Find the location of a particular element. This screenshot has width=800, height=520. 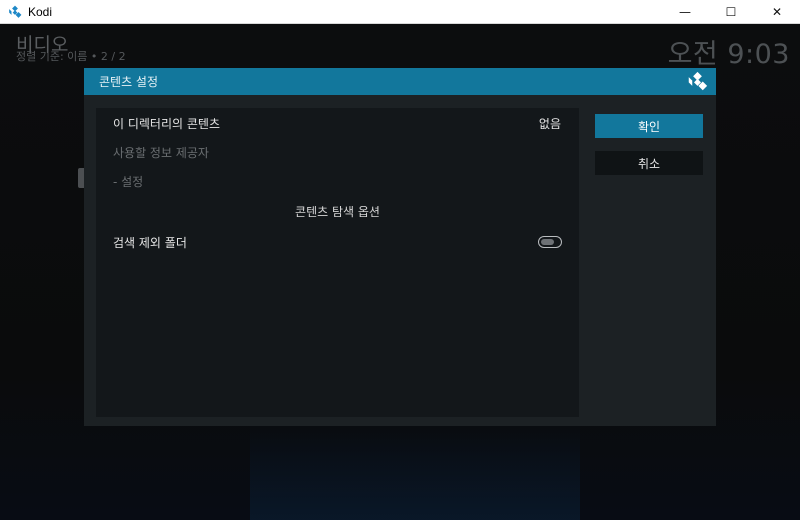

window-title: Kodi is located at coordinates (40, 11).